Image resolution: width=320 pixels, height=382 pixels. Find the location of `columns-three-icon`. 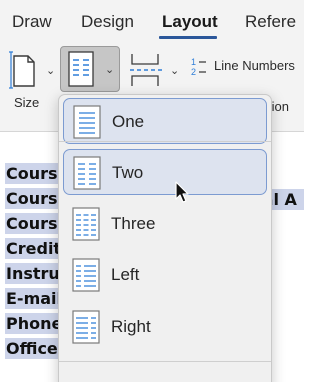

columns-three-icon is located at coordinates (86, 224).